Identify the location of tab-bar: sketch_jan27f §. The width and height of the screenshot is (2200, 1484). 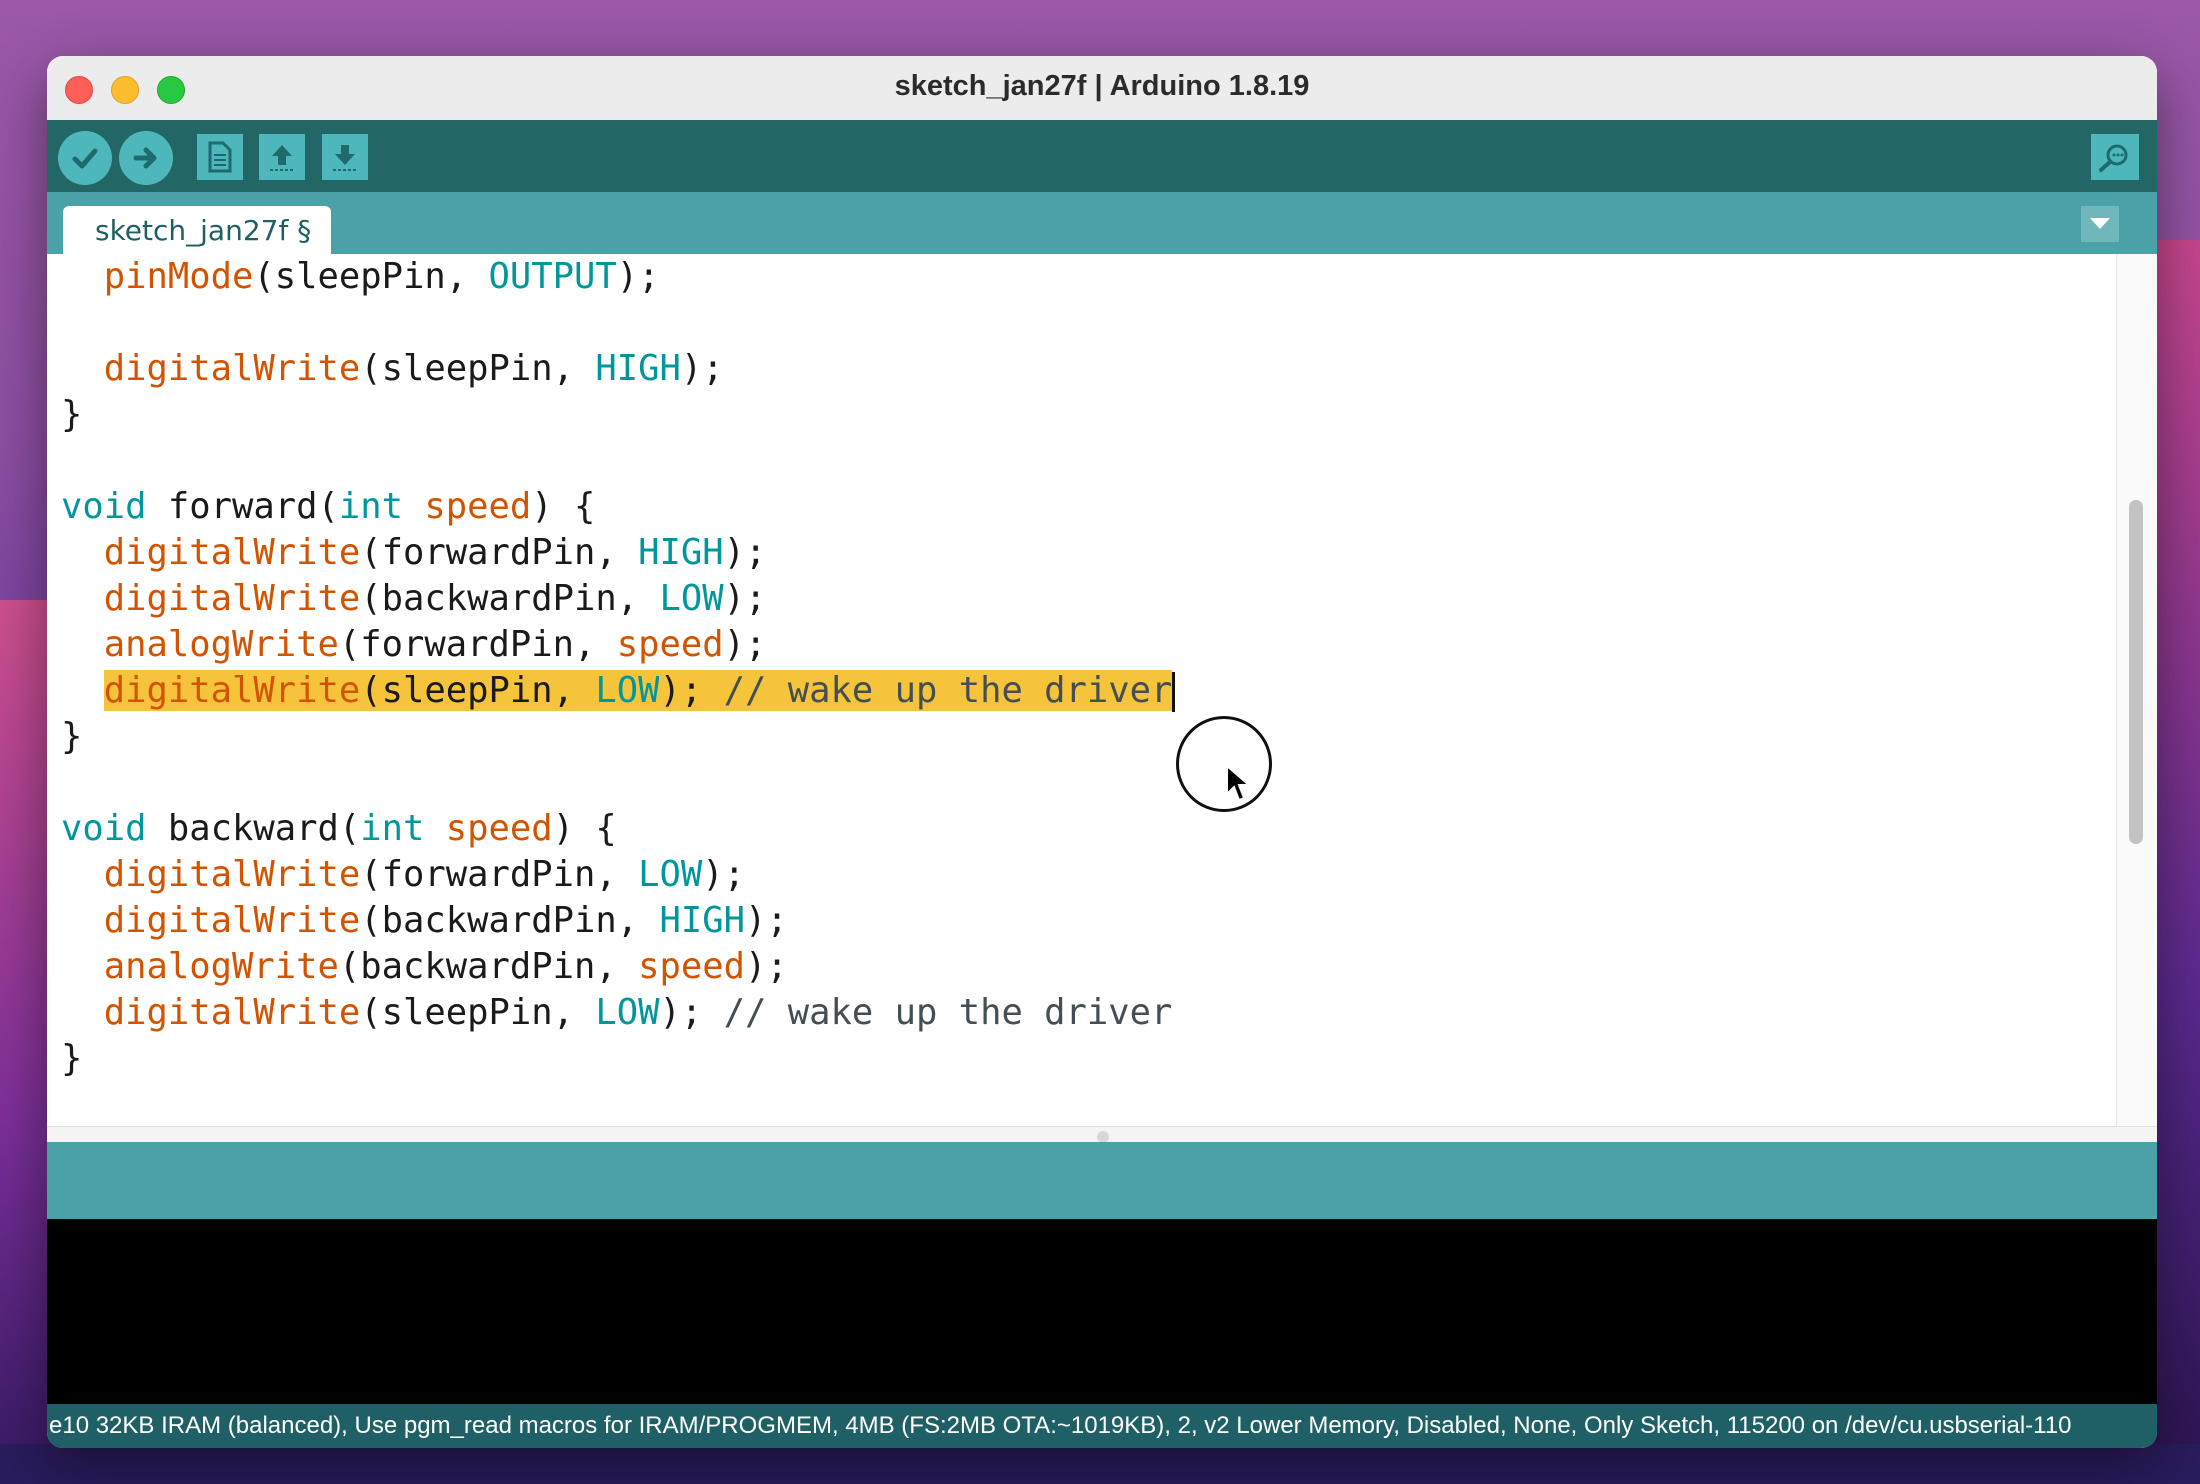
(1102, 223).